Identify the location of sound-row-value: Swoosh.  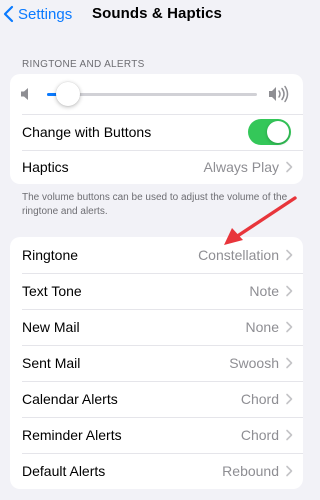
(254, 363).